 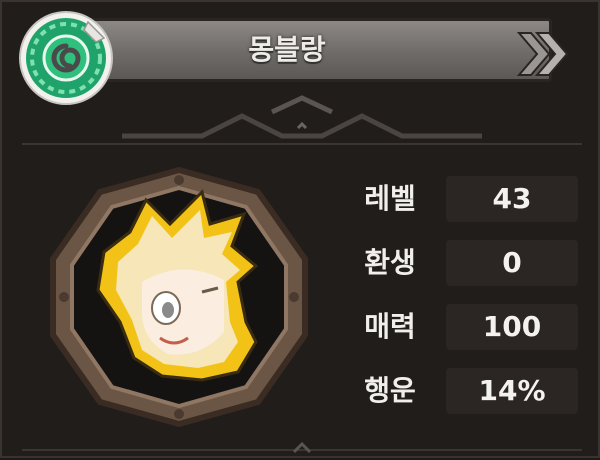 What do you see at coordinates (390, 326) in the screenshot?
I see `stat-label: 매력` at bounding box center [390, 326].